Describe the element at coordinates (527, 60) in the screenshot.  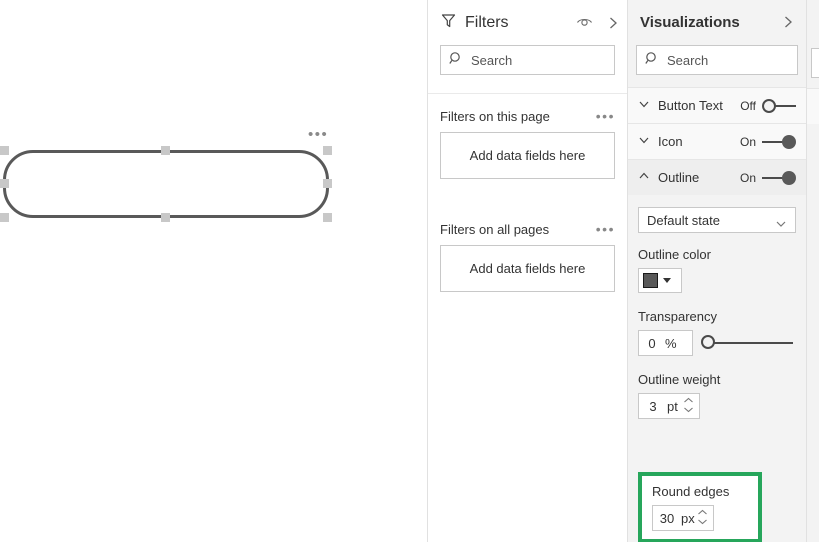
I see `filters-search-input: Search` at that location.